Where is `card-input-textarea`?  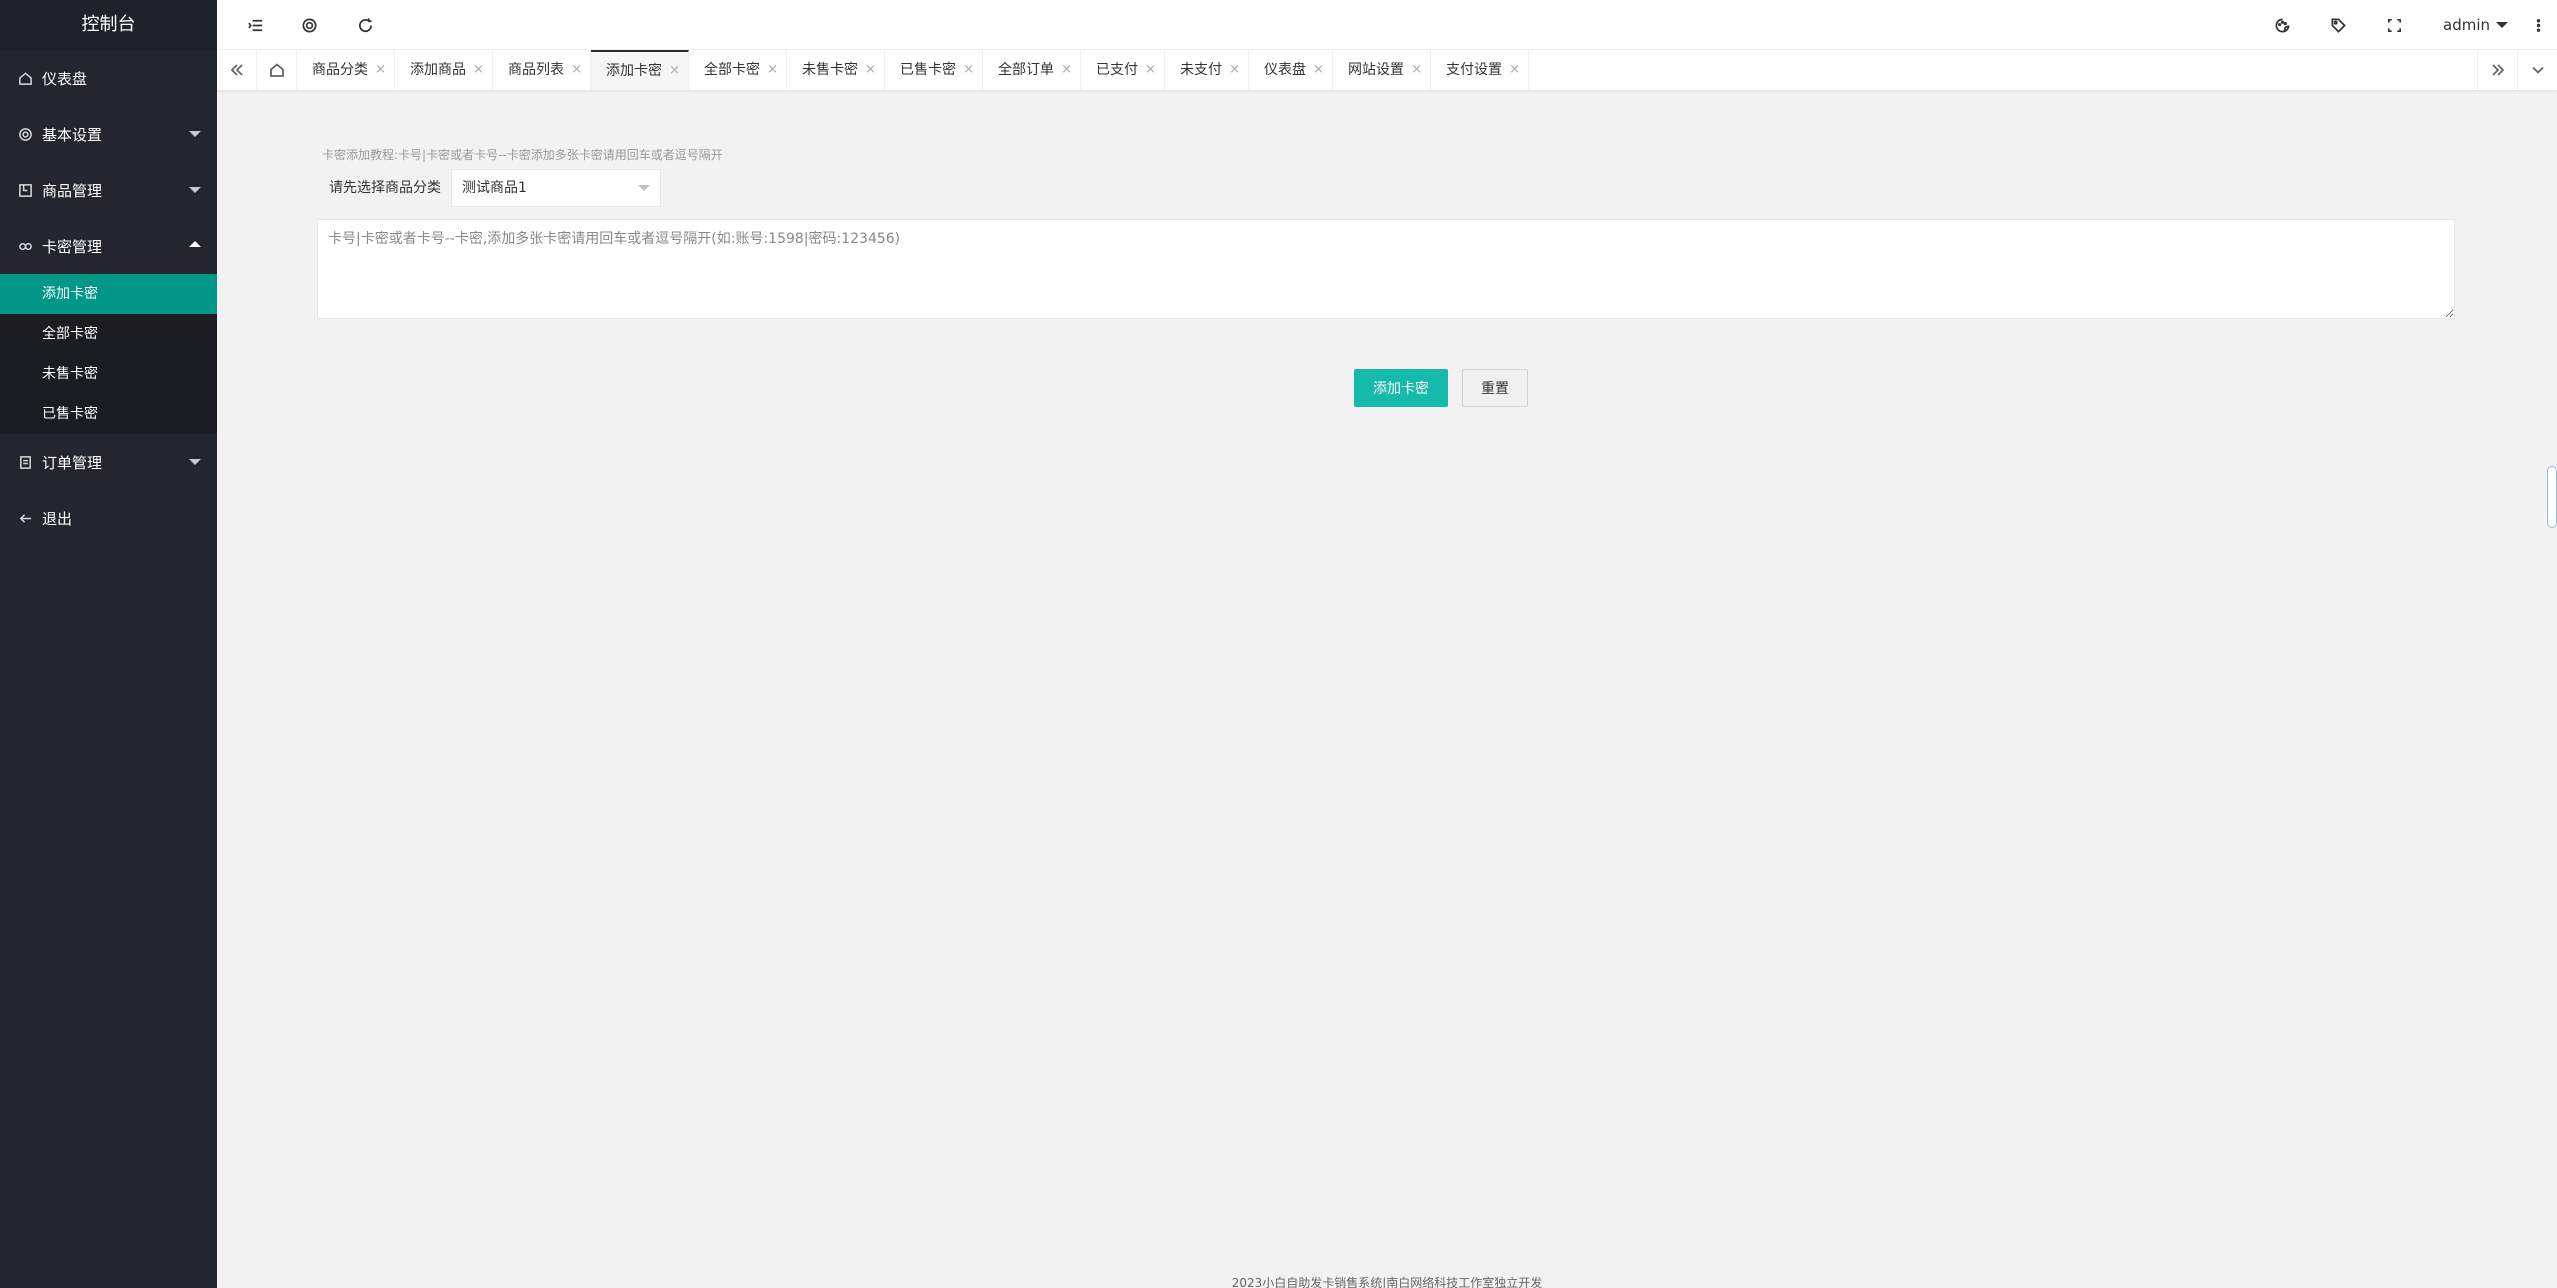
card-input-textarea is located at coordinates (1386, 269).